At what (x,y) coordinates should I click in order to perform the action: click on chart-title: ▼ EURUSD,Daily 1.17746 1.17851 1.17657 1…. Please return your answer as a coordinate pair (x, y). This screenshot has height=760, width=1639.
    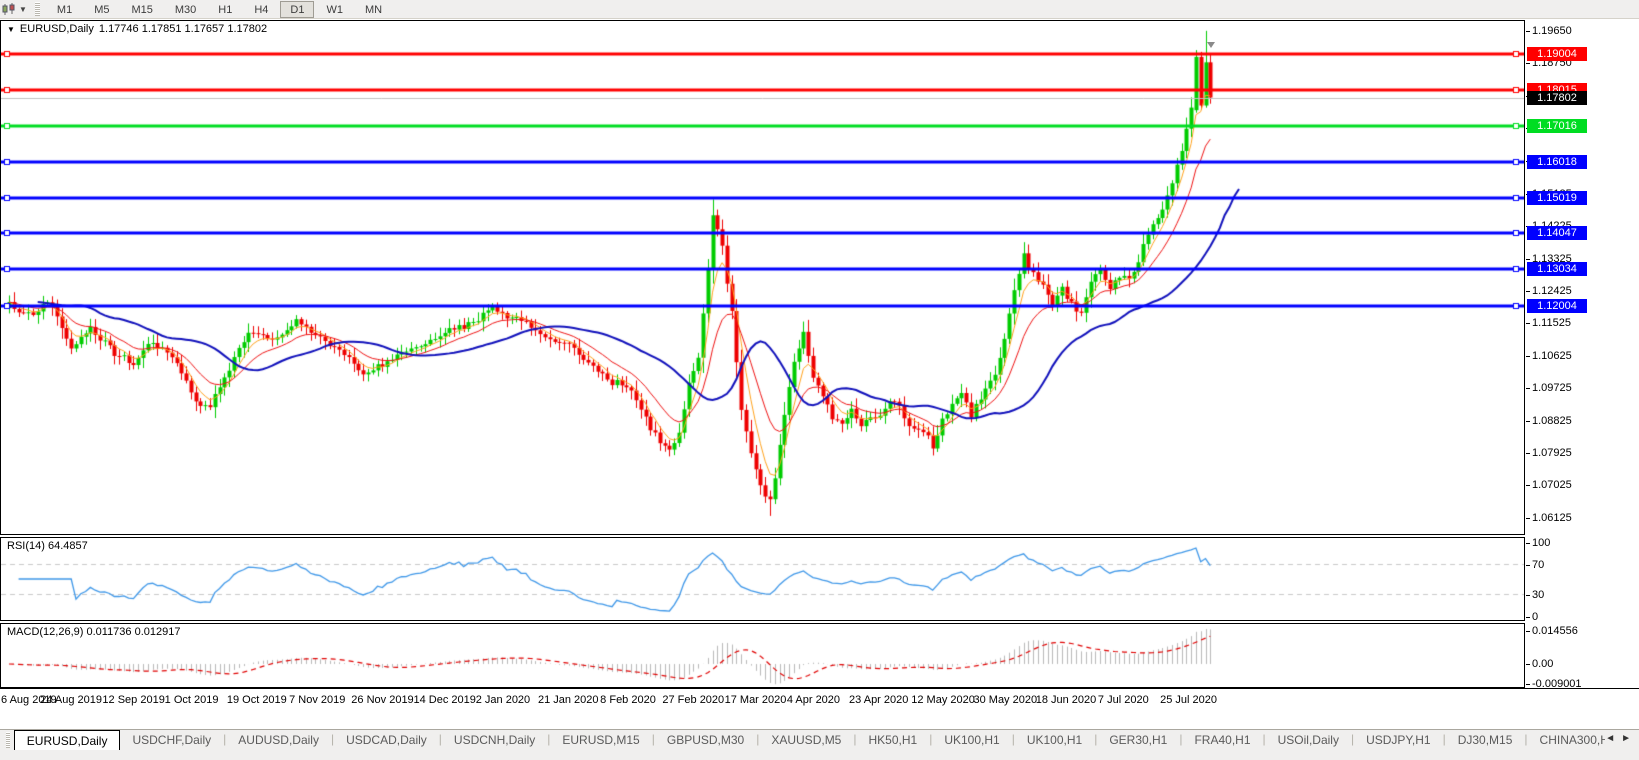
    Looking at the image, I should click on (137, 29).